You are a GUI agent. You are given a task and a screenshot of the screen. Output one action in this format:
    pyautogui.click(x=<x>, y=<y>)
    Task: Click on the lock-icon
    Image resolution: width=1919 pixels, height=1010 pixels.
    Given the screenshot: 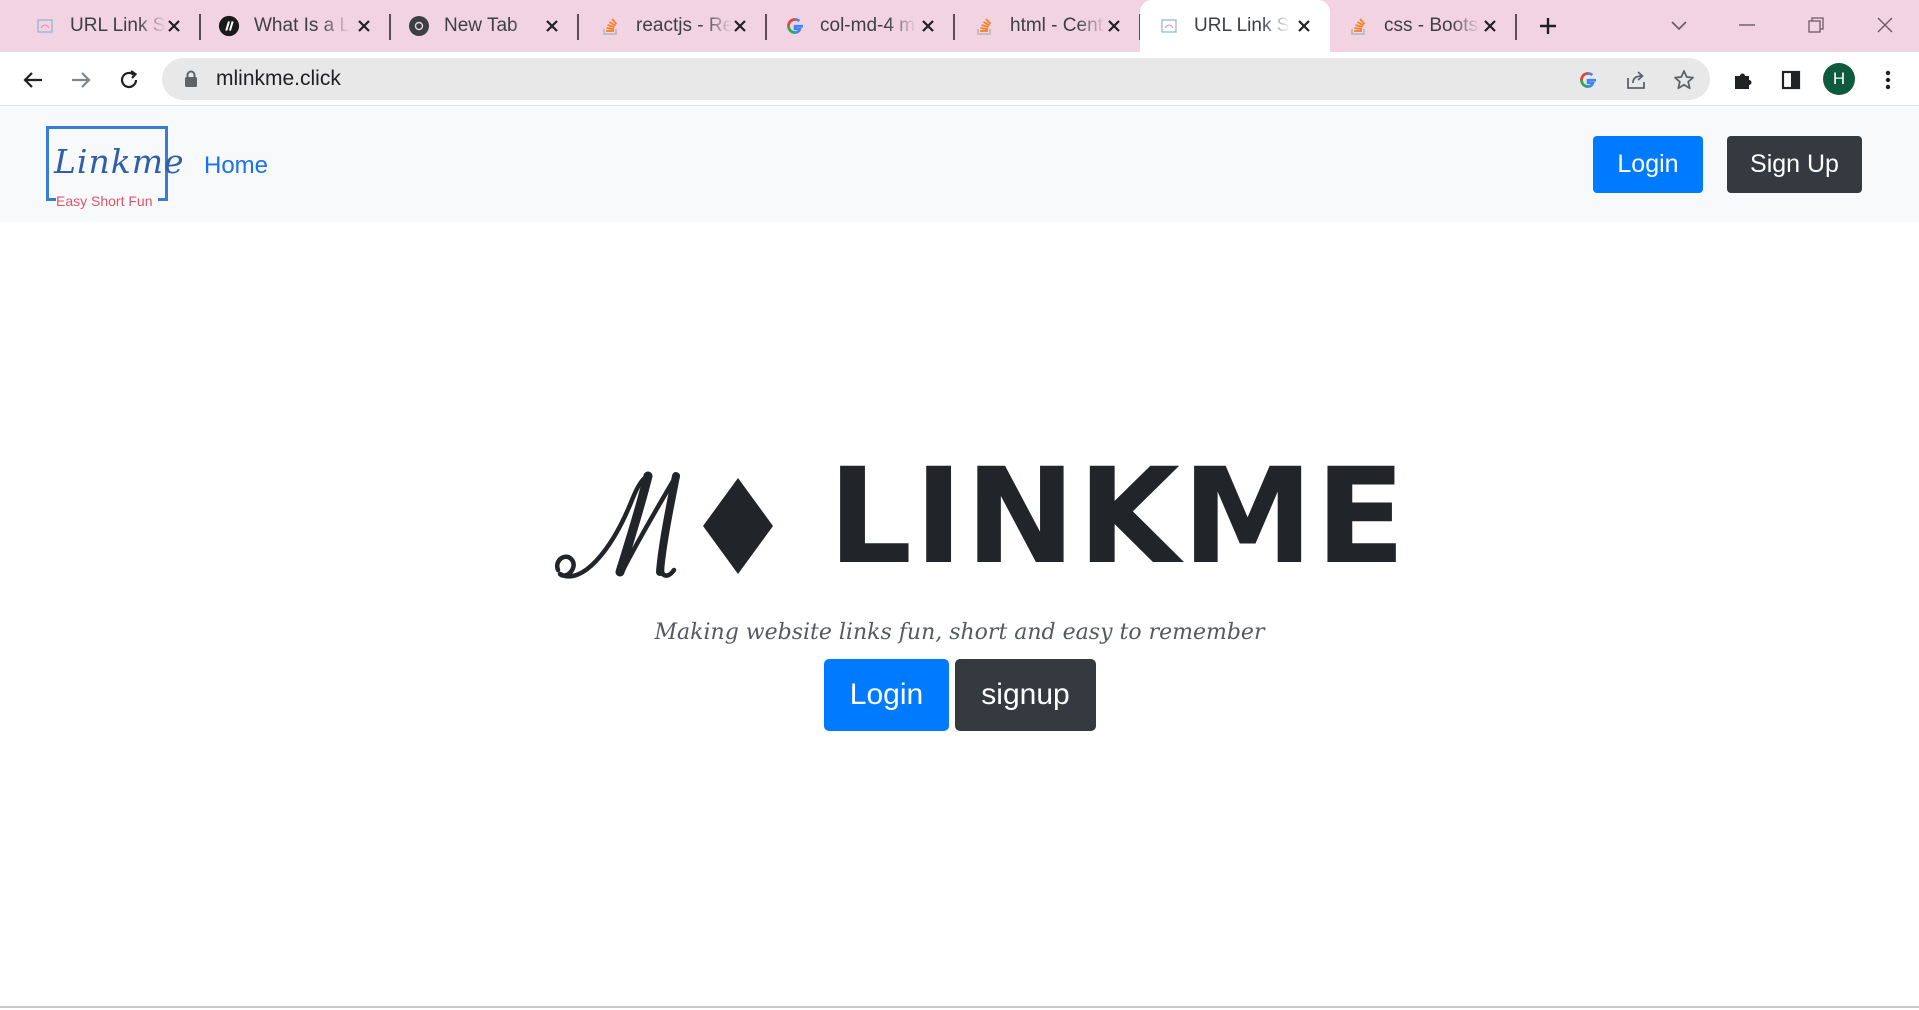 What is the action you would take?
    pyautogui.click(x=191, y=79)
    